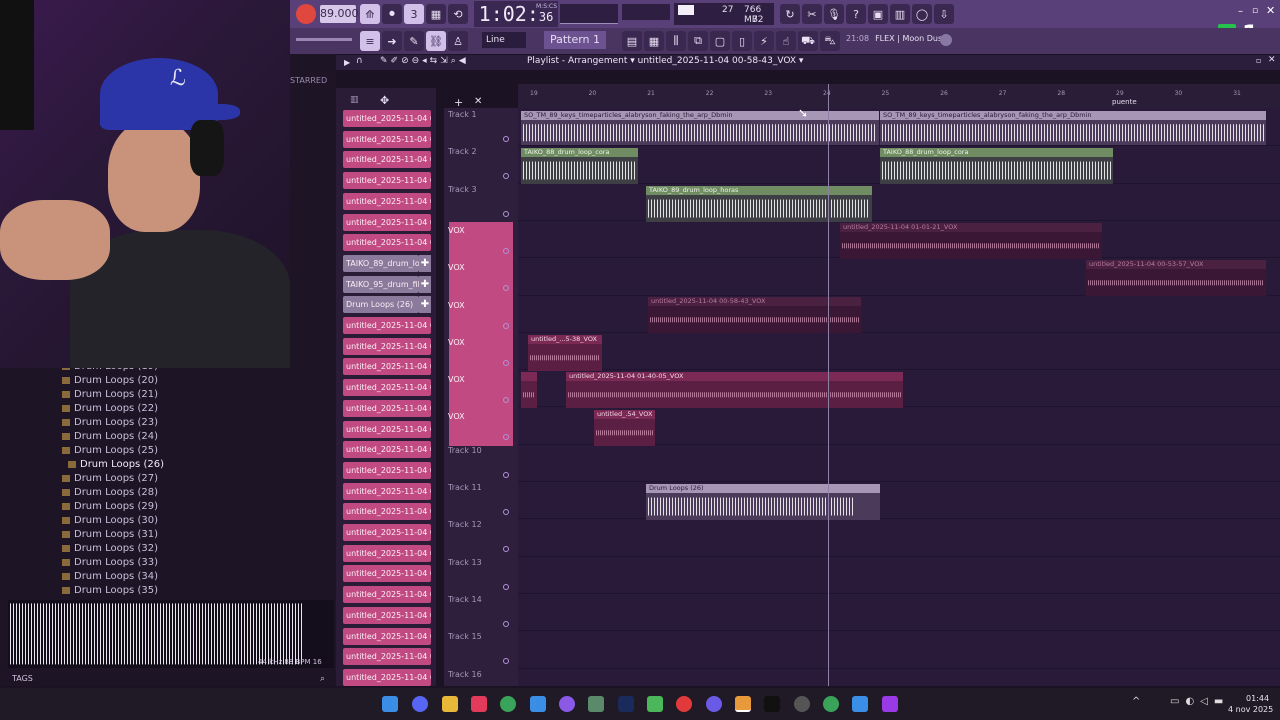  Describe the element at coordinates (996, 166) in the screenshot. I see `clip-taiko-cora-2: TAIKO_88_drum_loop_cora` at that location.